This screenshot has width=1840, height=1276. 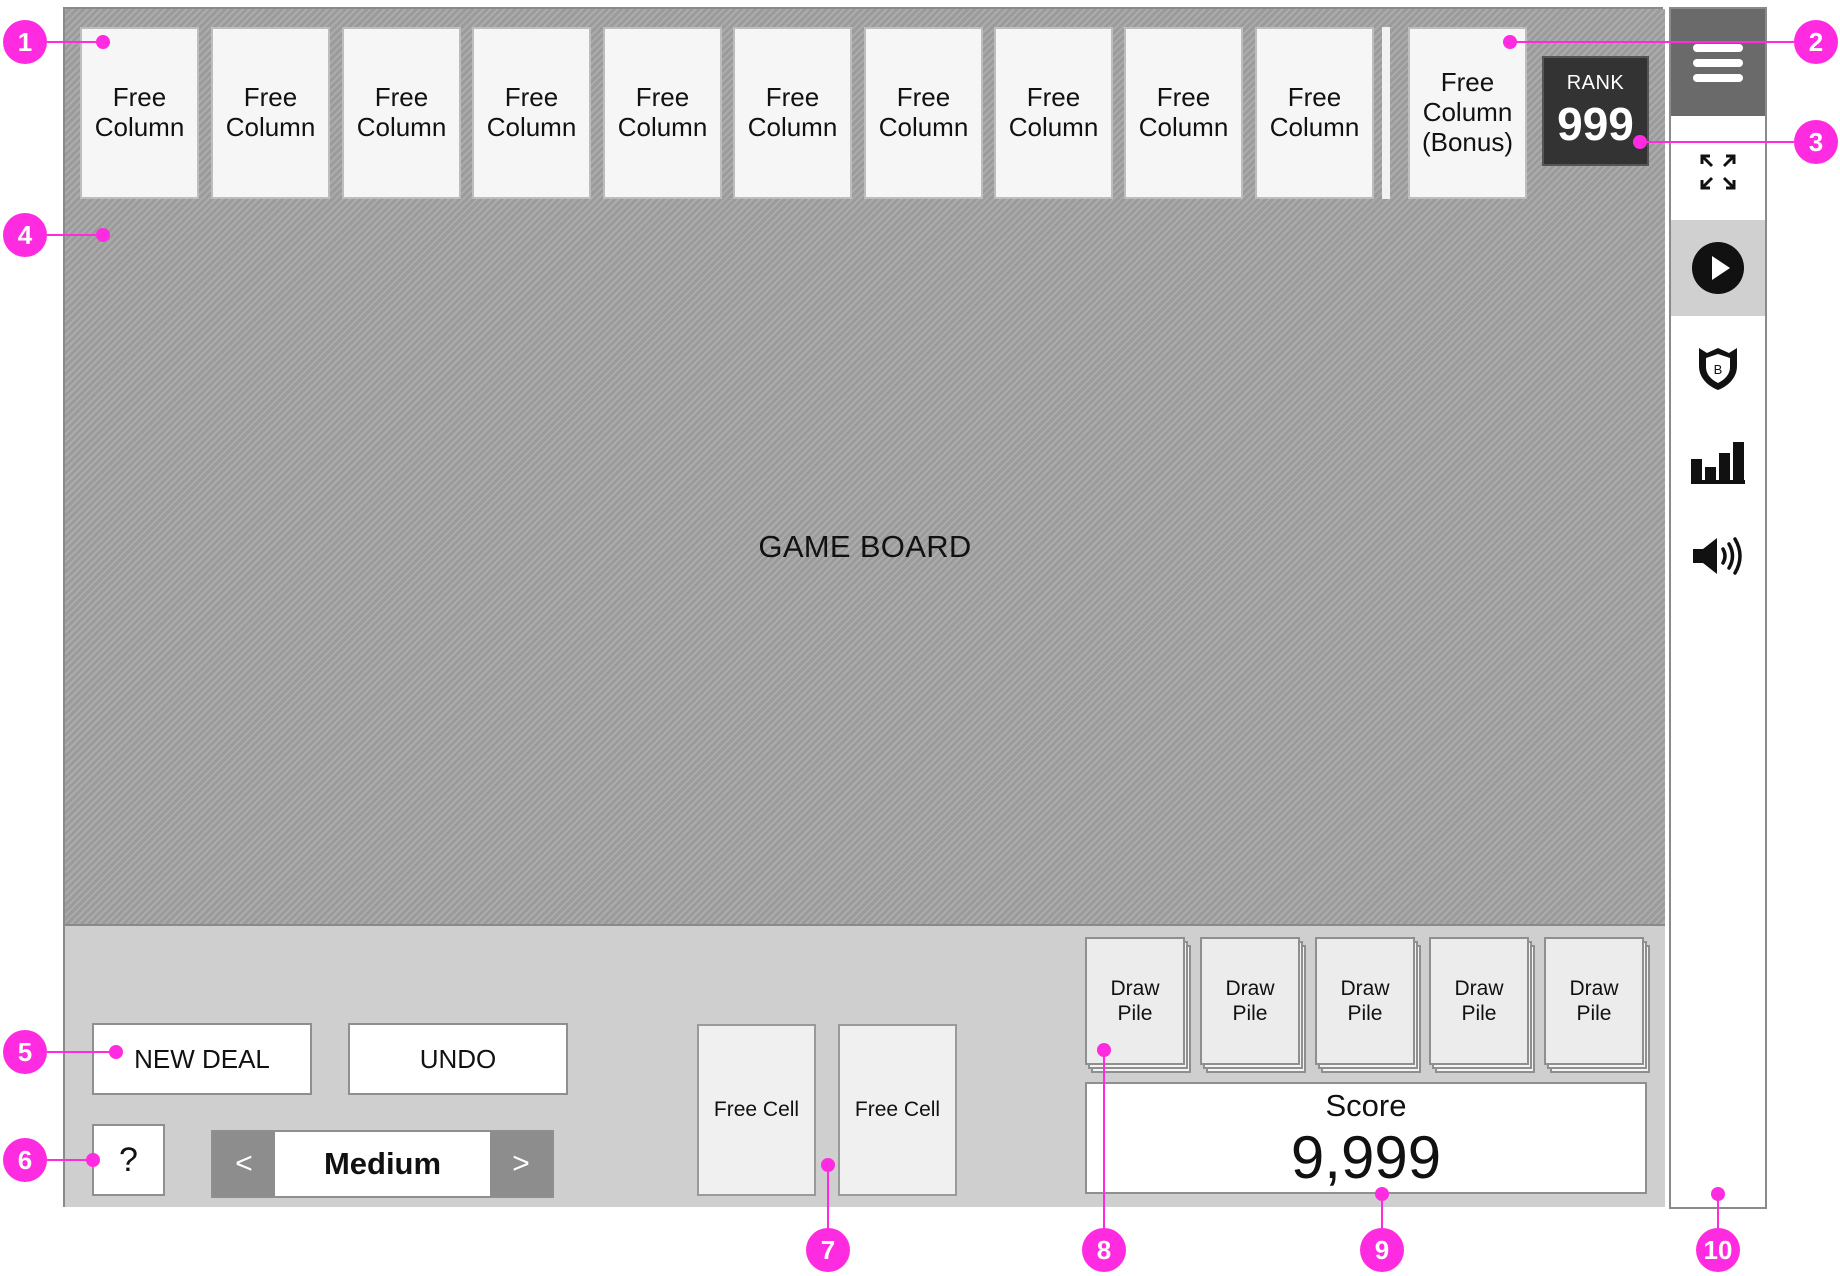 What do you see at coordinates (1366, 1105) in the screenshot?
I see `score-label: Score` at bounding box center [1366, 1105].